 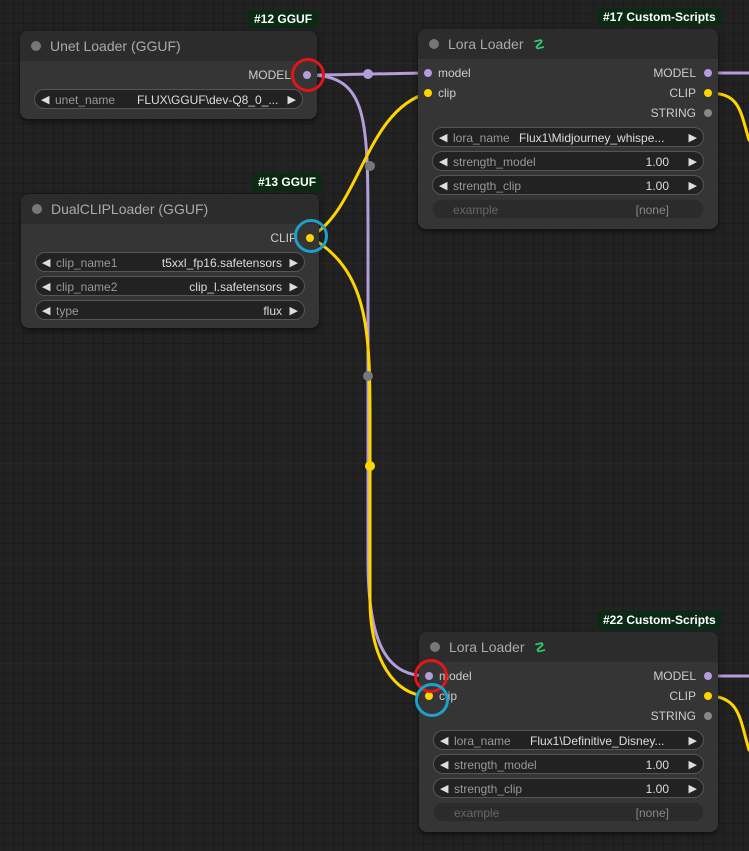 I want to click on node-title: Unet Loader (GGUF), so click(x=115, y=46).